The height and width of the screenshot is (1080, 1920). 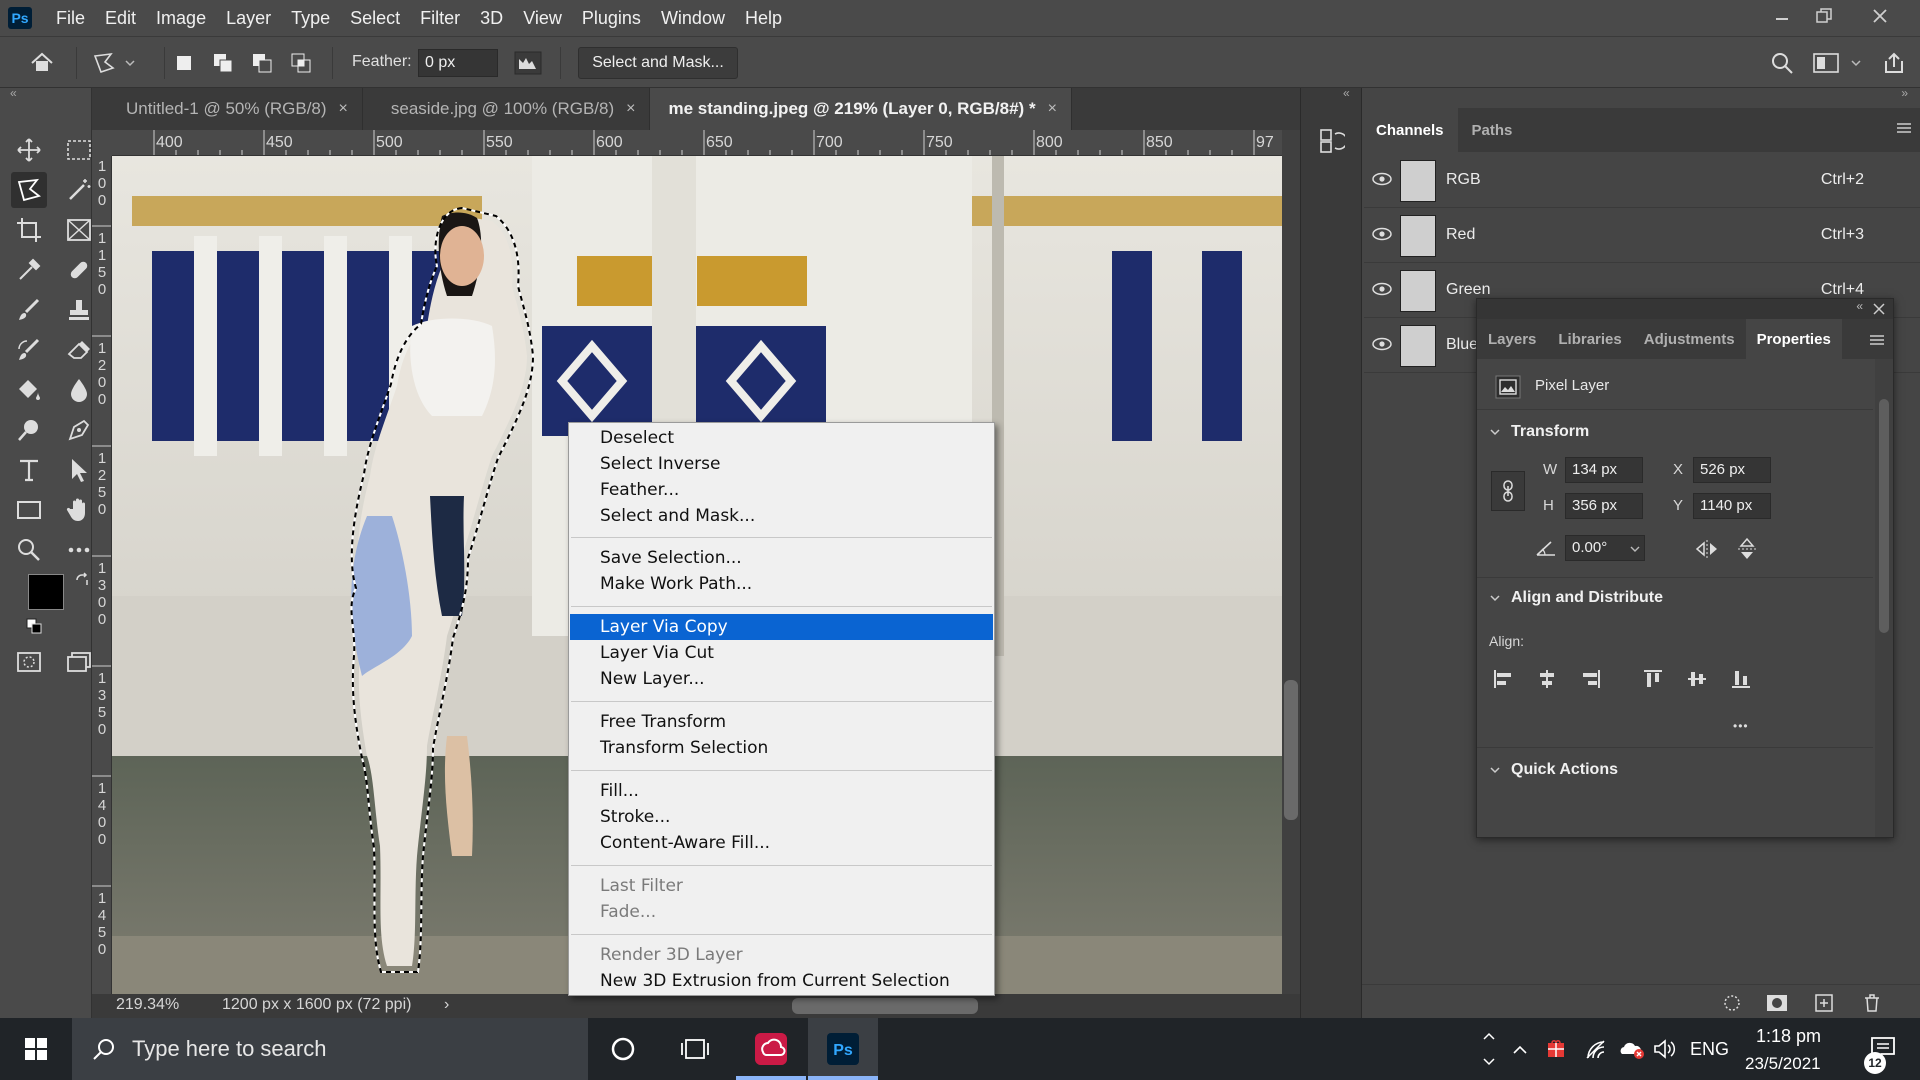 What do you see at coordinates (1782, 63) in the screenshot?
I see `search-icon` at bounding box center [1782, 63].